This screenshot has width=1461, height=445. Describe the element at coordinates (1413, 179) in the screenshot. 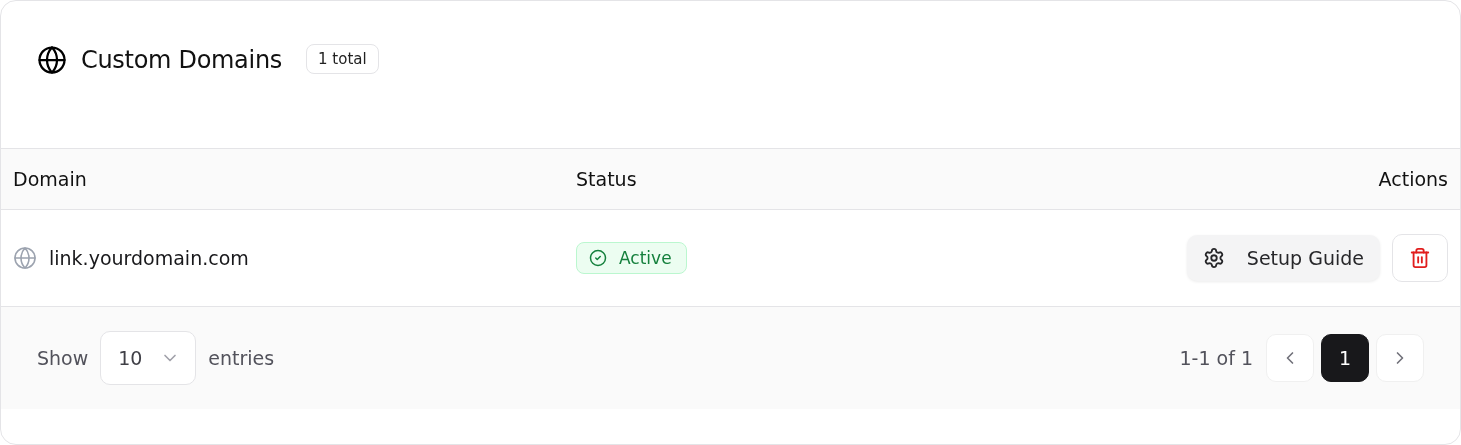

I see `column-header: Actions` at that location.